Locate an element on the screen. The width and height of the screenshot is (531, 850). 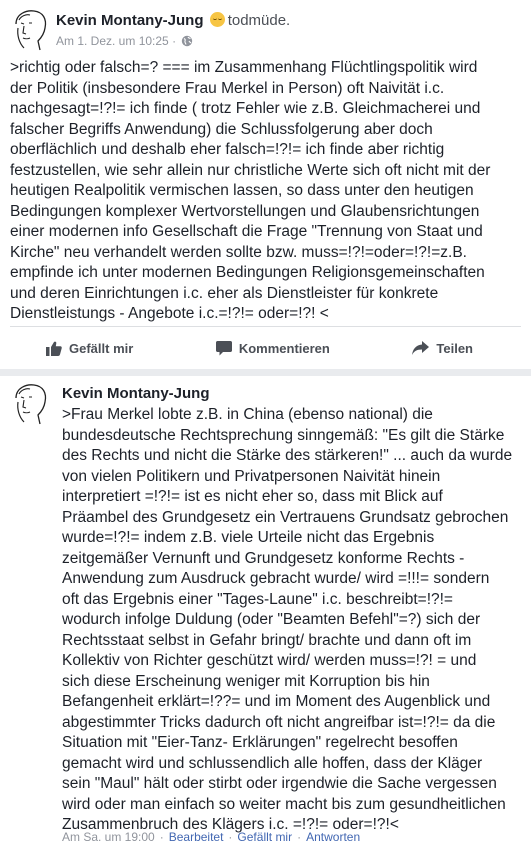
post-timestamp: Am 1. Dez. um 10:25 is located at coordinates (112, 41).